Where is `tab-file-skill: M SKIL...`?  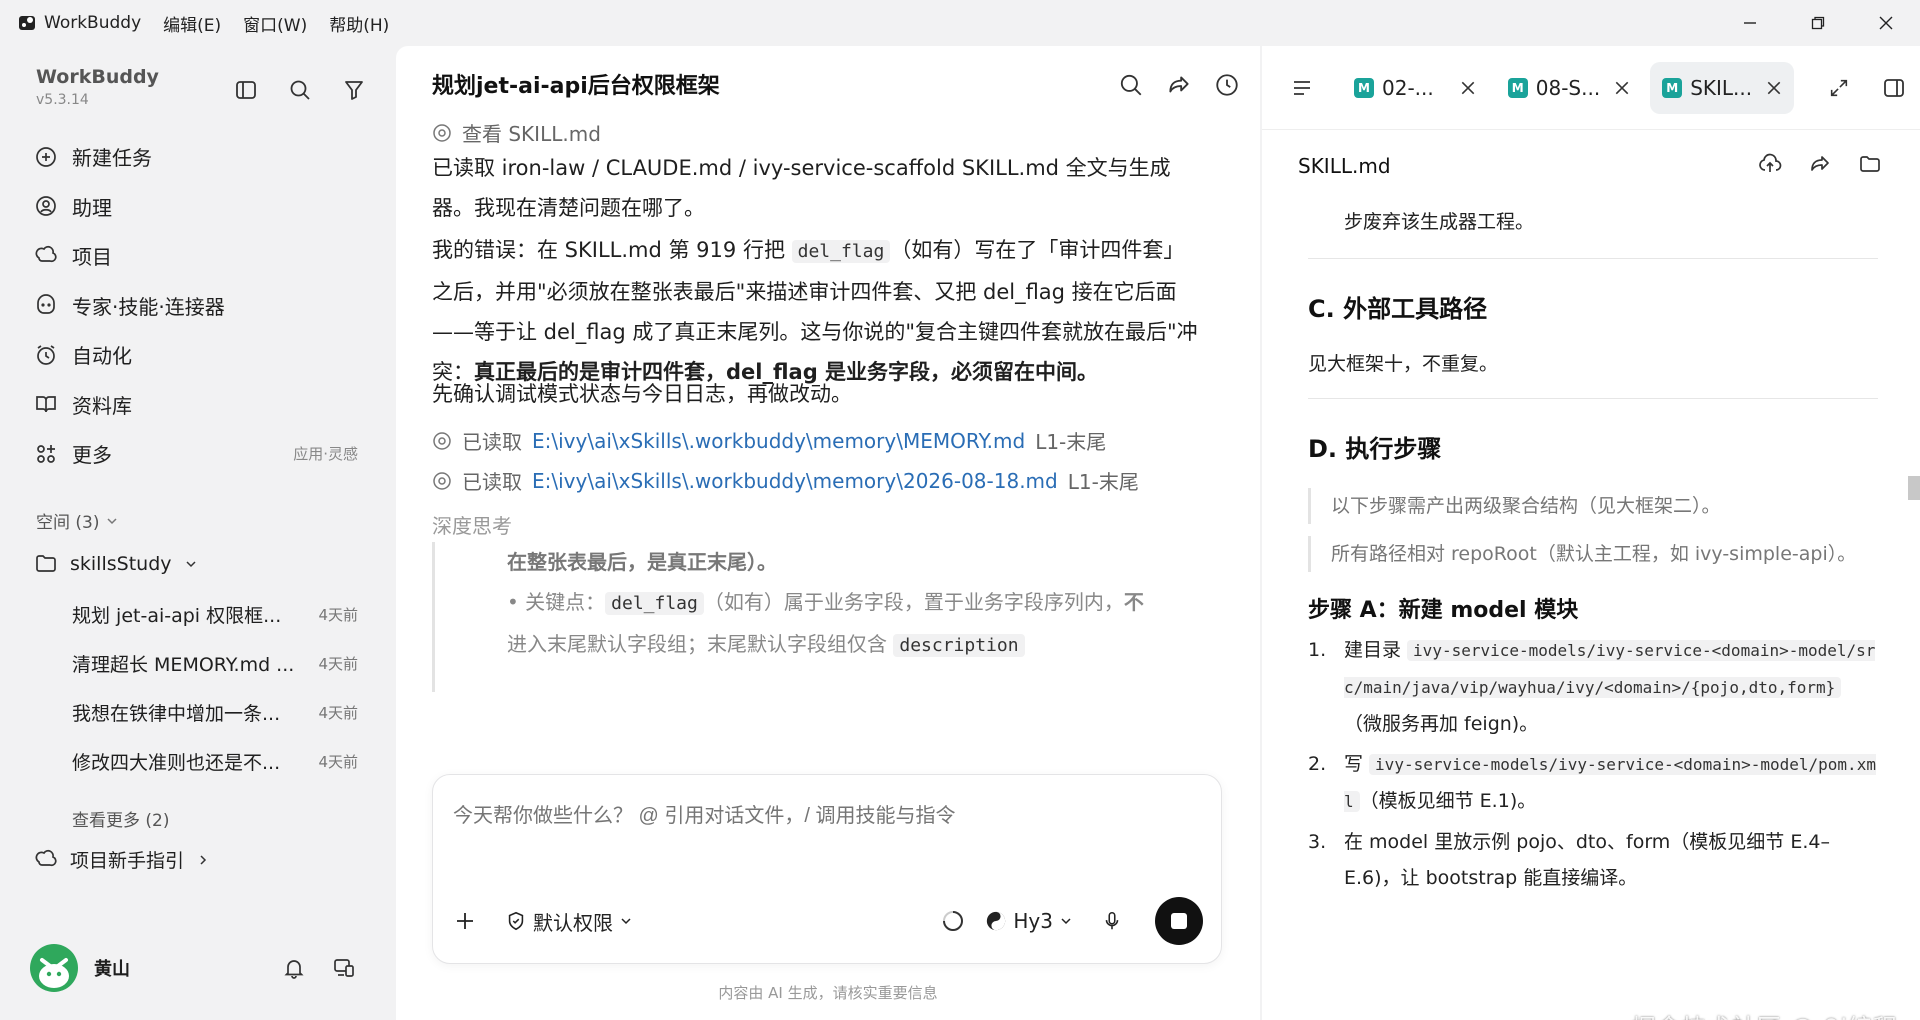 tab-file-skill: M SKIL... is located at coordinates (1722, 87).